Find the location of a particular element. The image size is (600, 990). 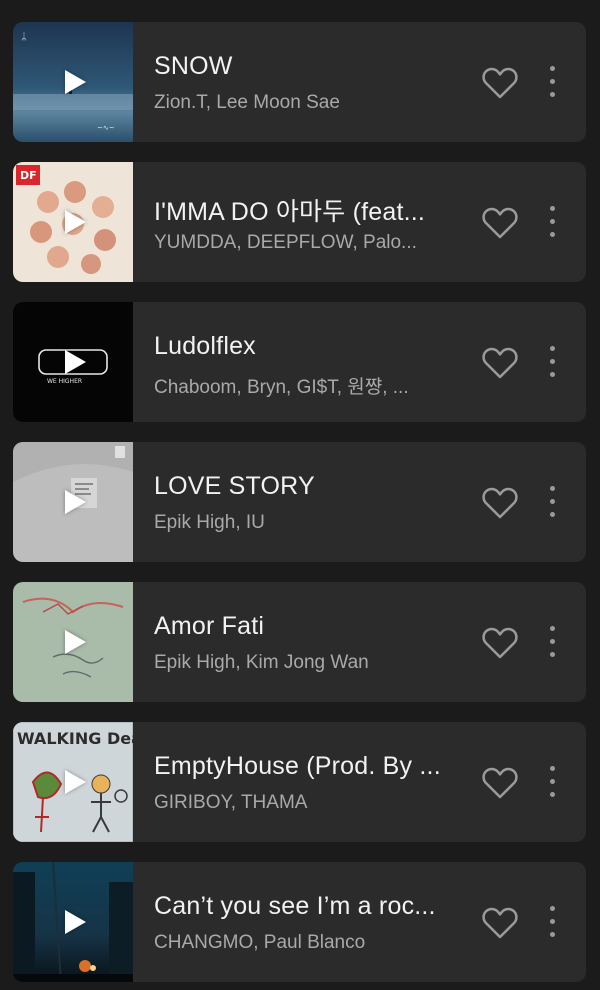

album-art-we-higher: WE HIGHER is located at coordinates (73, 362).